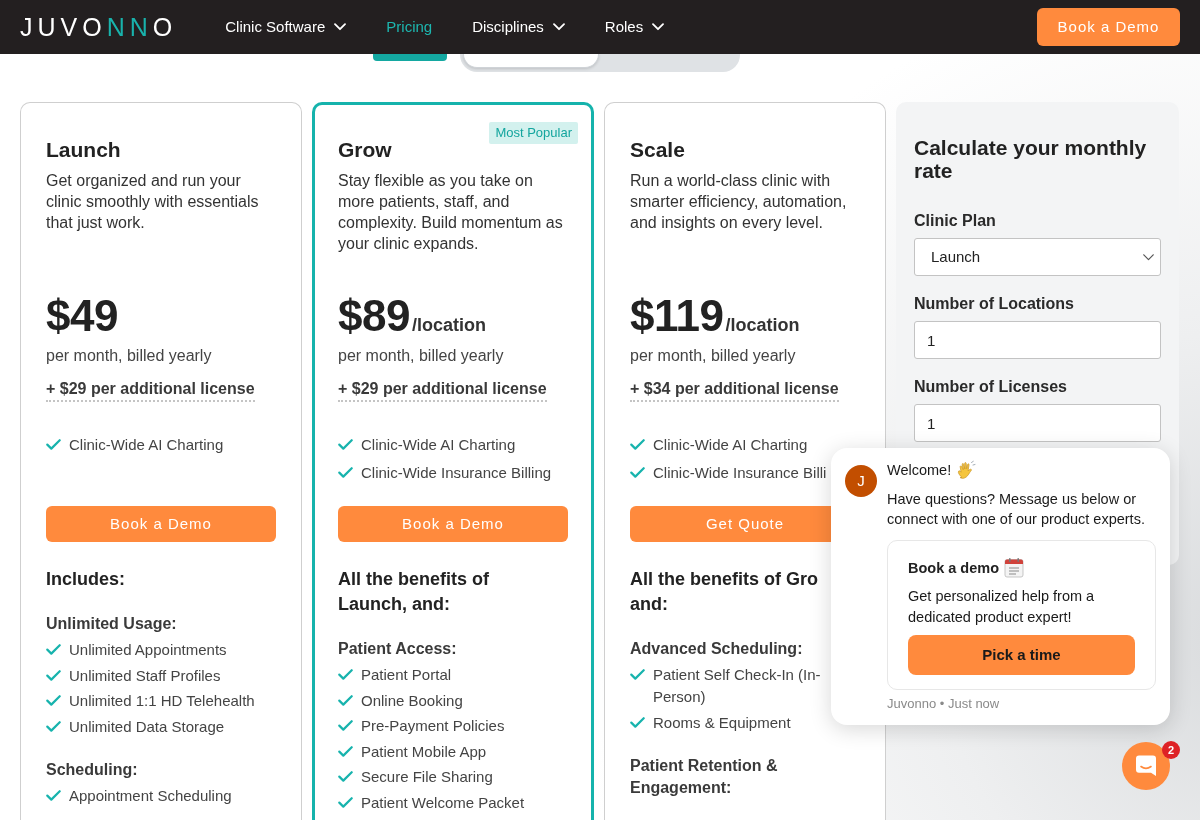 This screenshot has width=1200, height=820. I want to click on brand-logo: JUVO NN O, so click(99, 27).